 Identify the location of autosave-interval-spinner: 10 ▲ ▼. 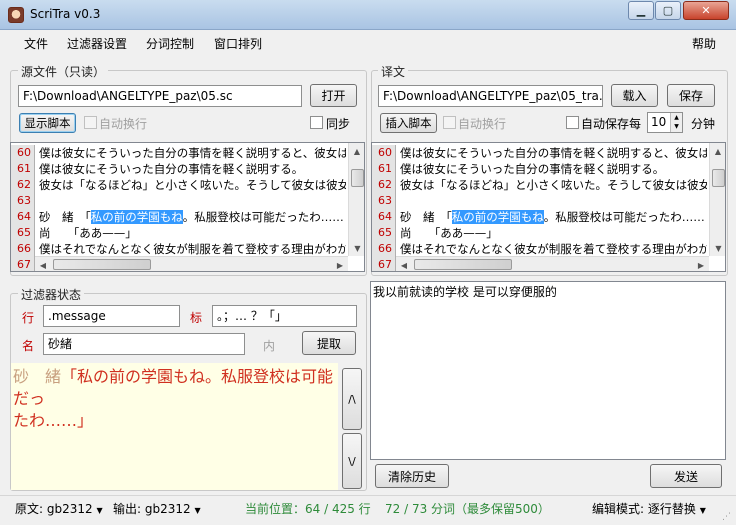
(665, 122).